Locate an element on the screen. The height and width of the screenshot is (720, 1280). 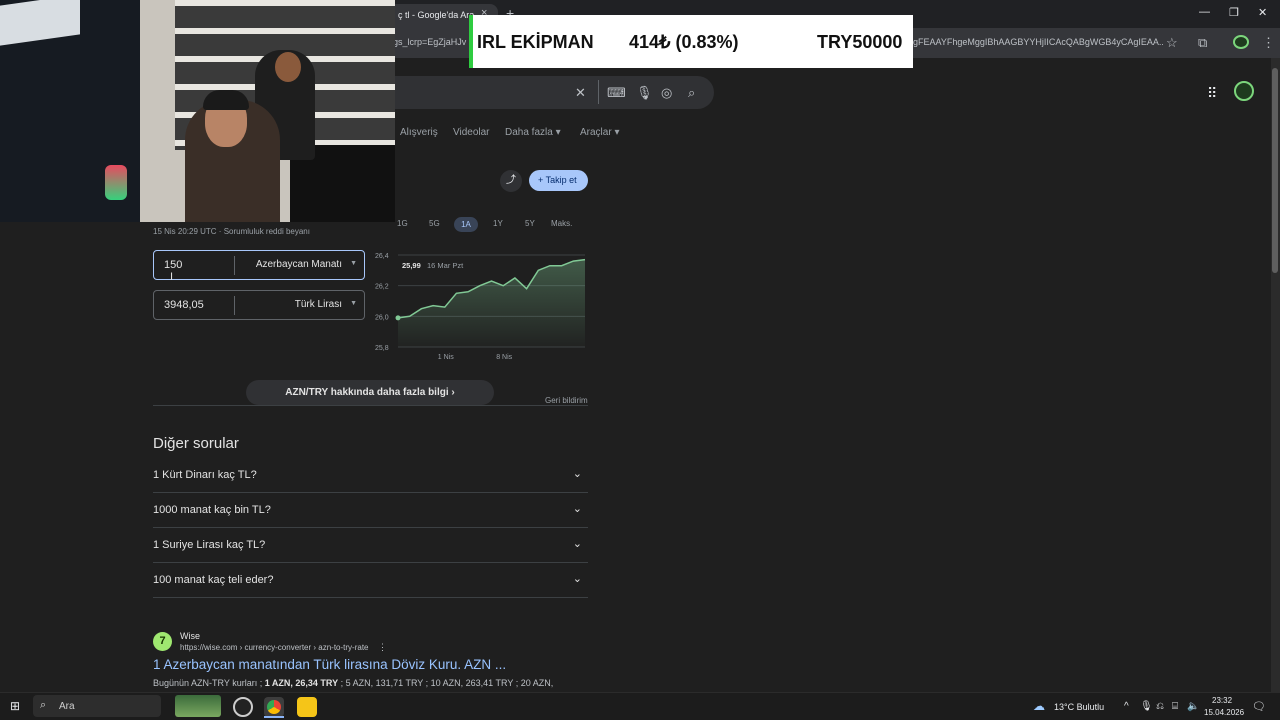
clear-icon: ✕ is located at coordinates (580, 93).